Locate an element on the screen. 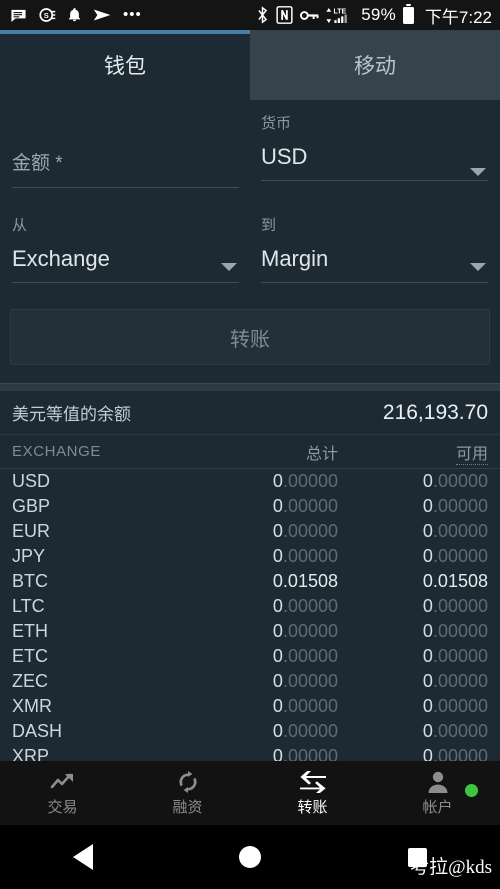 Image resolution: width=500 pixels, height=889 pixels. from-value: Exchange is located at coordinates (125, 259).